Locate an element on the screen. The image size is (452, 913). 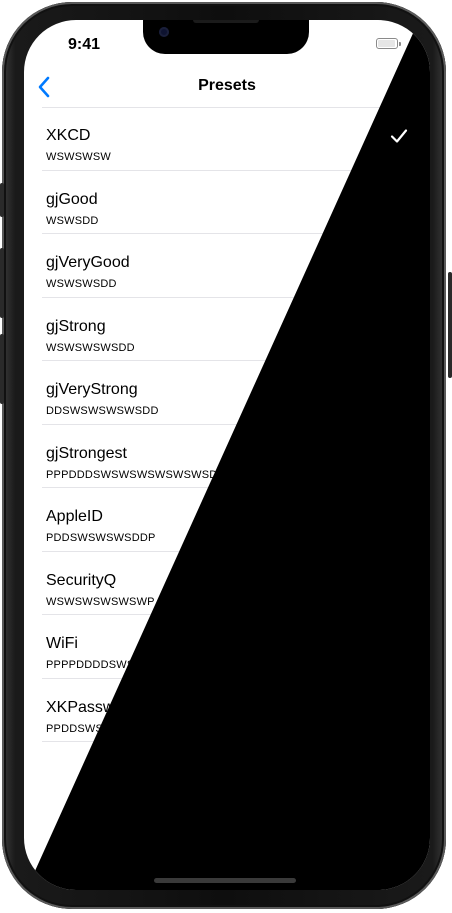
preset-row: gjGood WSWSDD is located at coordinates (227, 202).